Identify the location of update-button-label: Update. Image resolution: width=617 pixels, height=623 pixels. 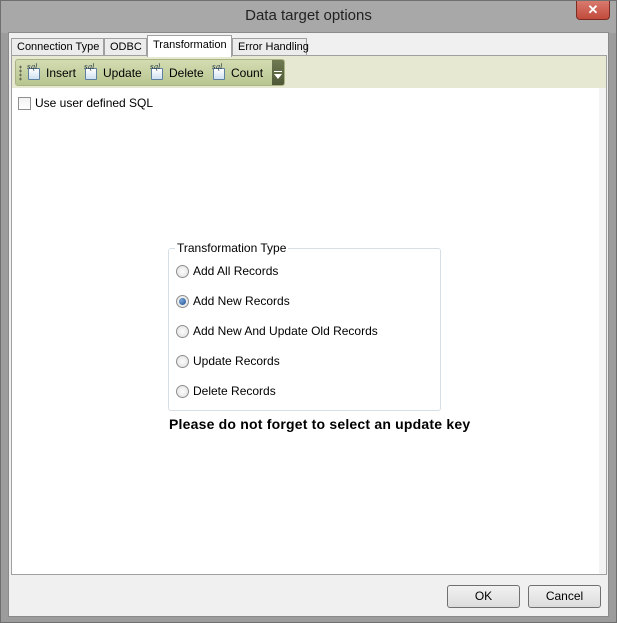
(122, 73).